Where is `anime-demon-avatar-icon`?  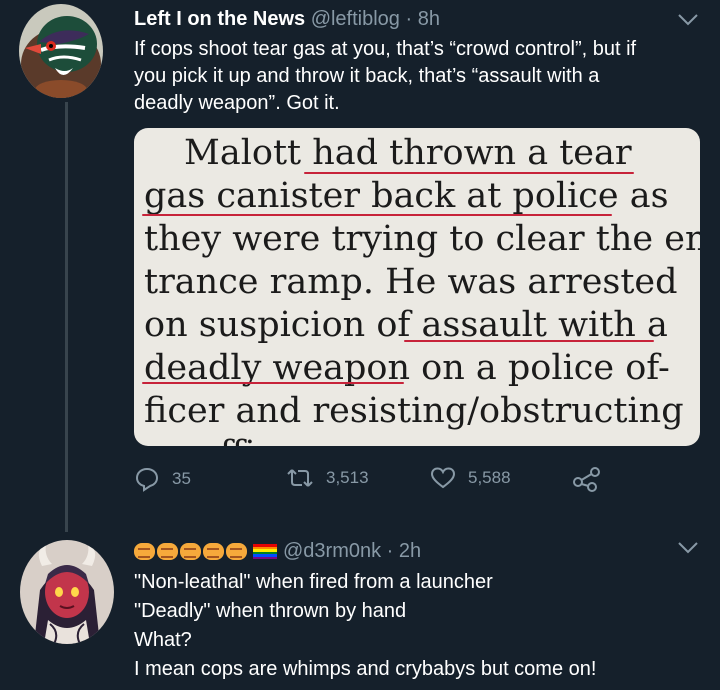 anime-demon-avatar-icon is located at coordinates (67, 592).